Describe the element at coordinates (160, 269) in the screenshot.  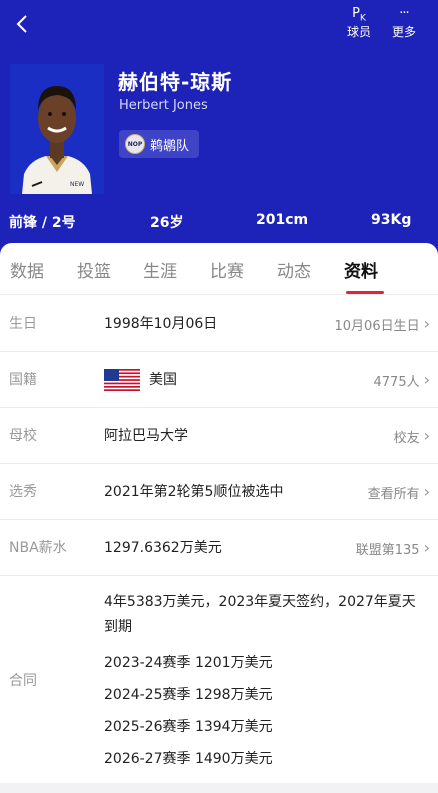
I see `tab-career: 生涯` at that location.